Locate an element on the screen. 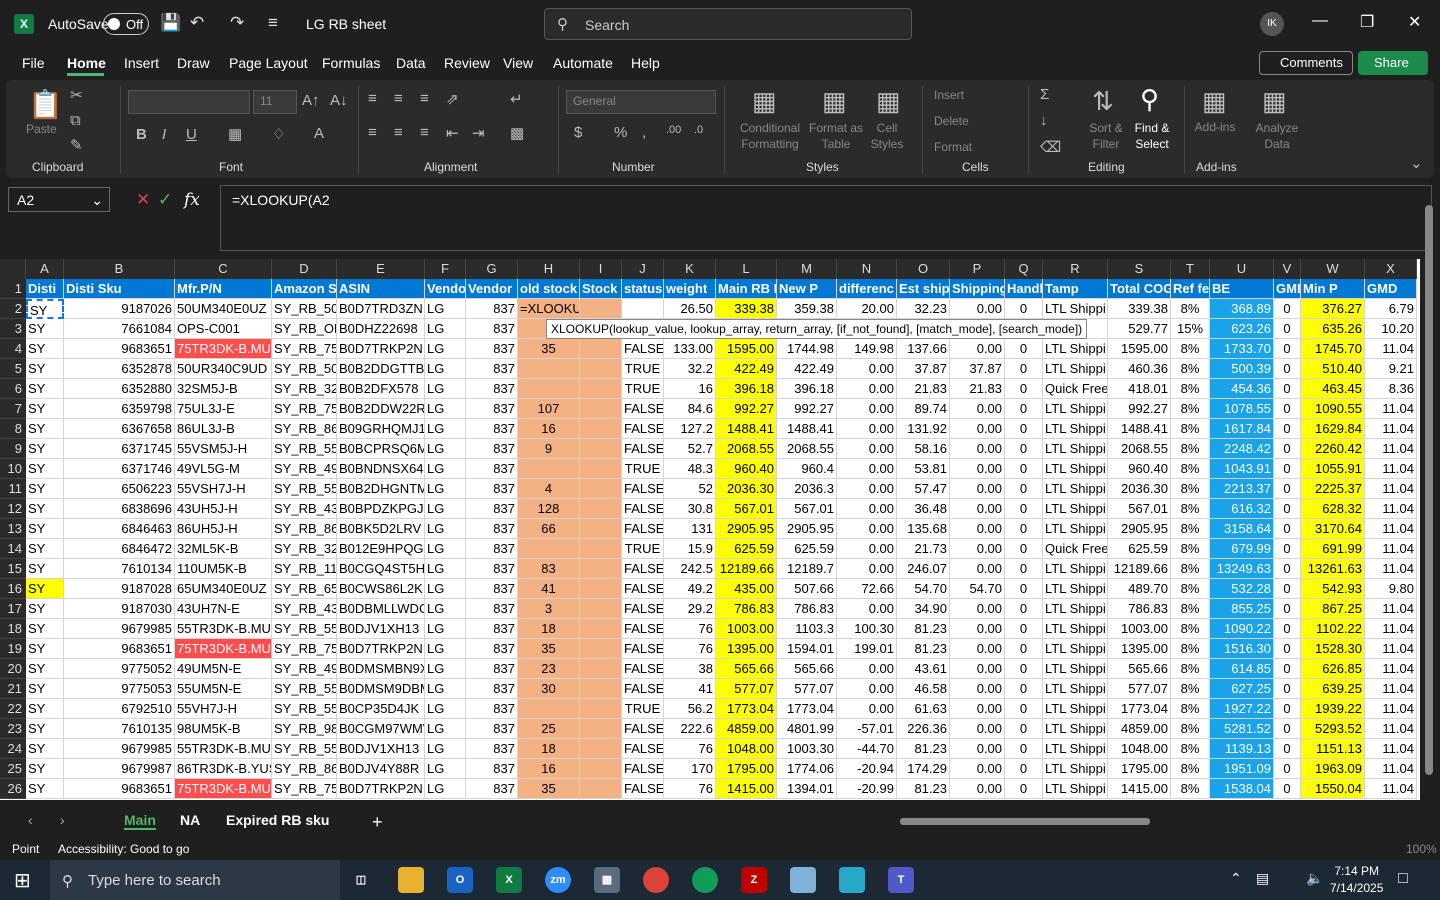 The height and width of the screenshot is (900, 1440). italic-icon: I is located at coordinates (164, 134).